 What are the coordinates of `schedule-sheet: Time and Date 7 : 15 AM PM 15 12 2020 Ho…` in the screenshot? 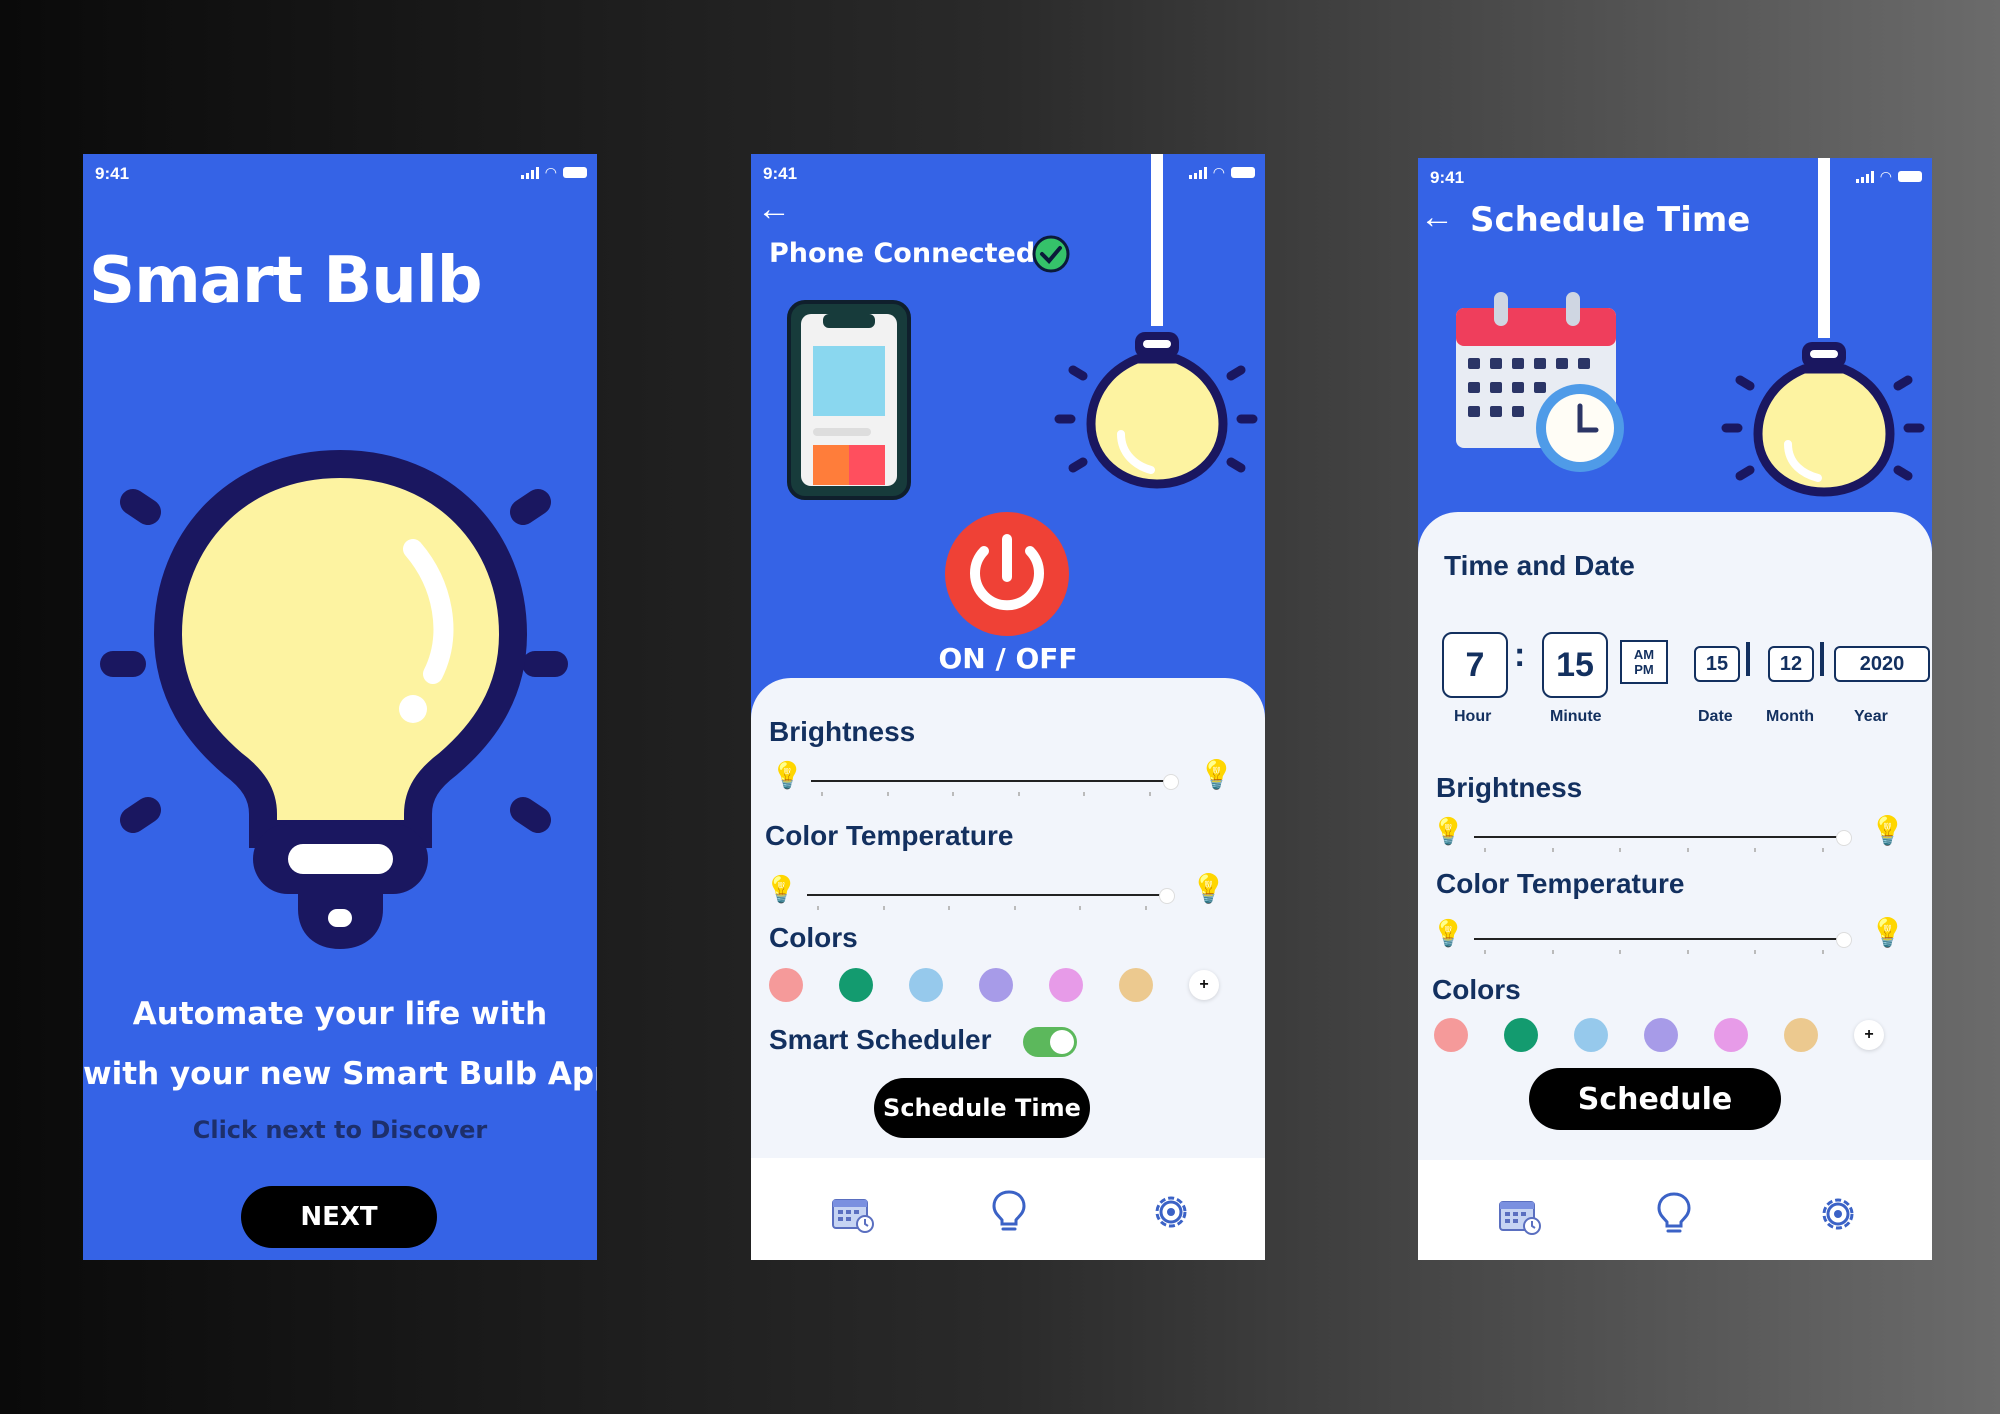 It's located at (1675, 886).